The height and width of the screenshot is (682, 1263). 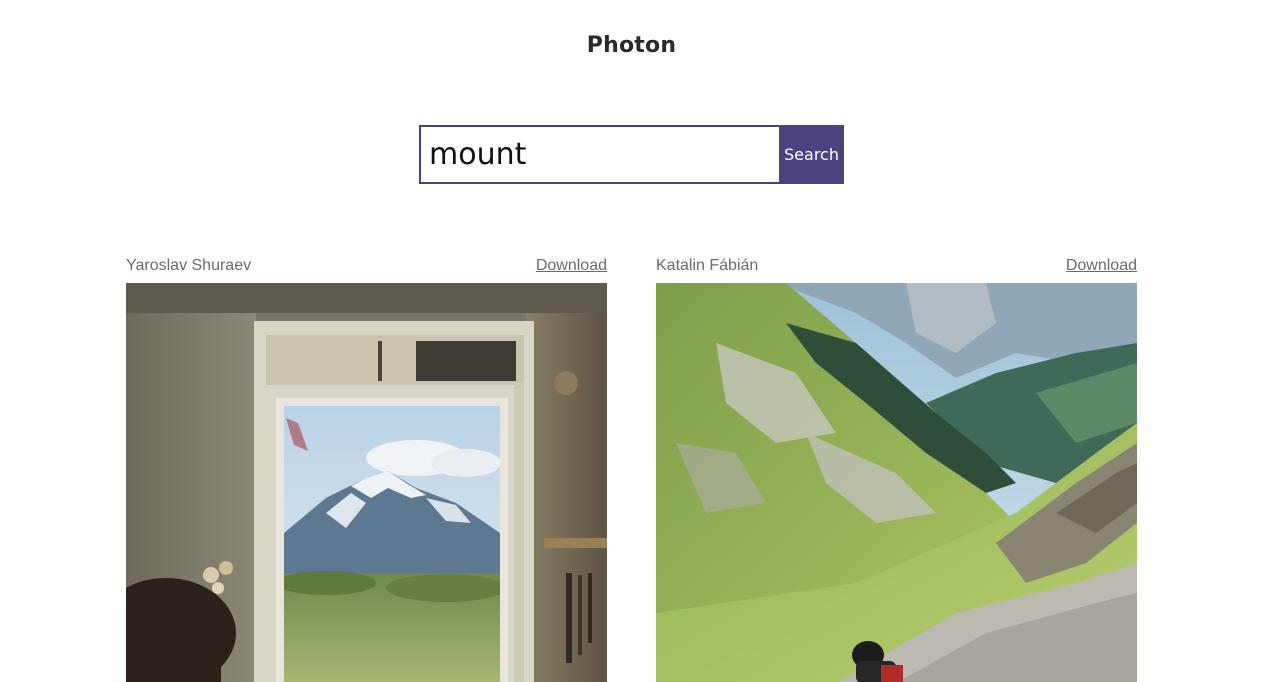 What do you see at coordinates (896, 266) in the screenshot?
I see `photo-card-header: Katalin Fábián Download` at bounding box center [896, 266].